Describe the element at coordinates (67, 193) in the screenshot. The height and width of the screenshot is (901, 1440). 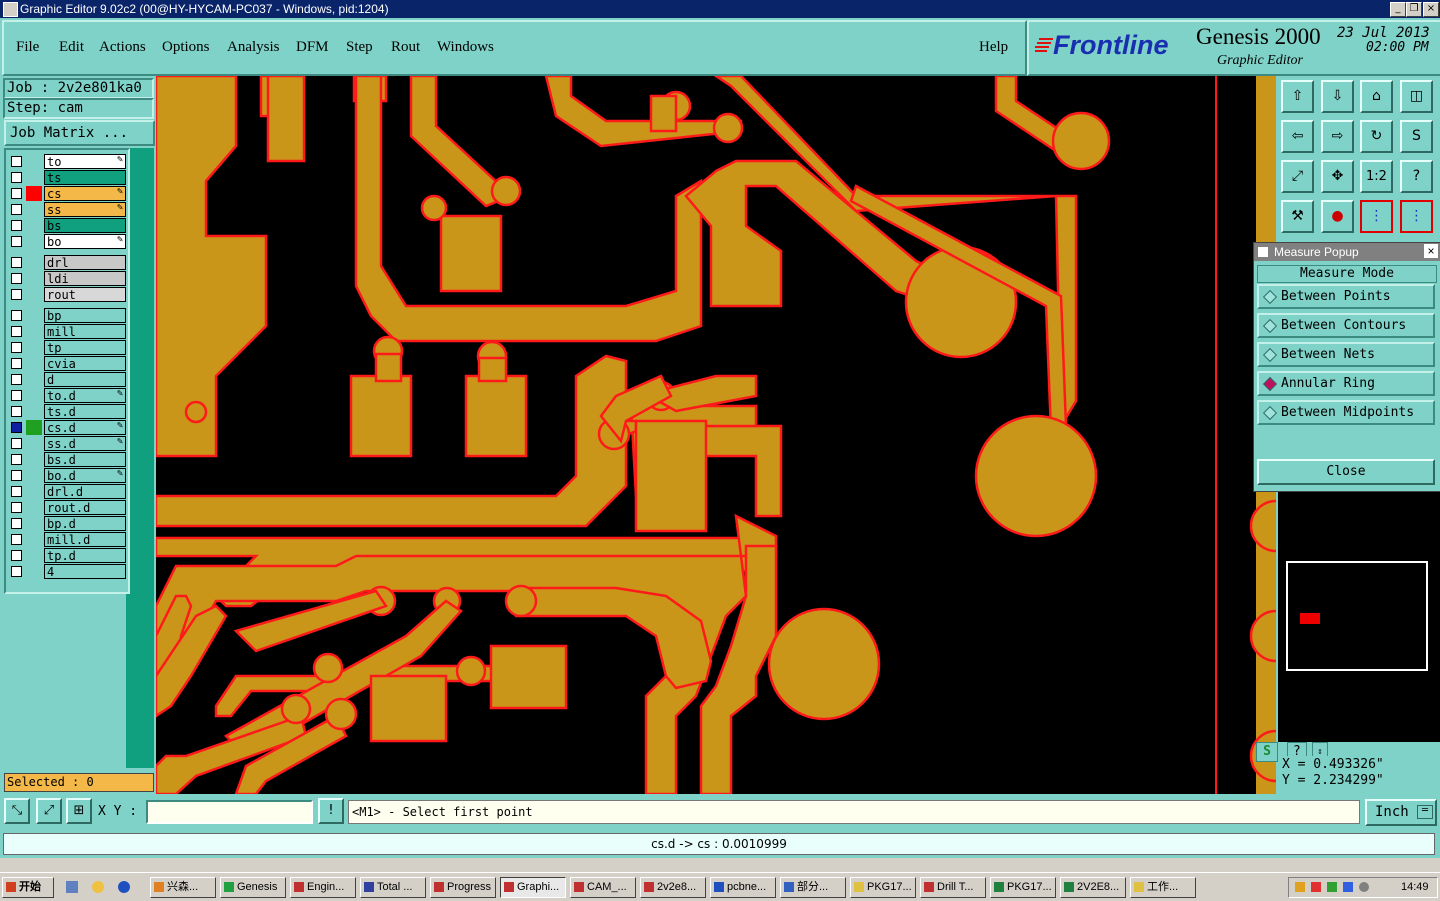
I see `layer-row: cs ✎` at that location.